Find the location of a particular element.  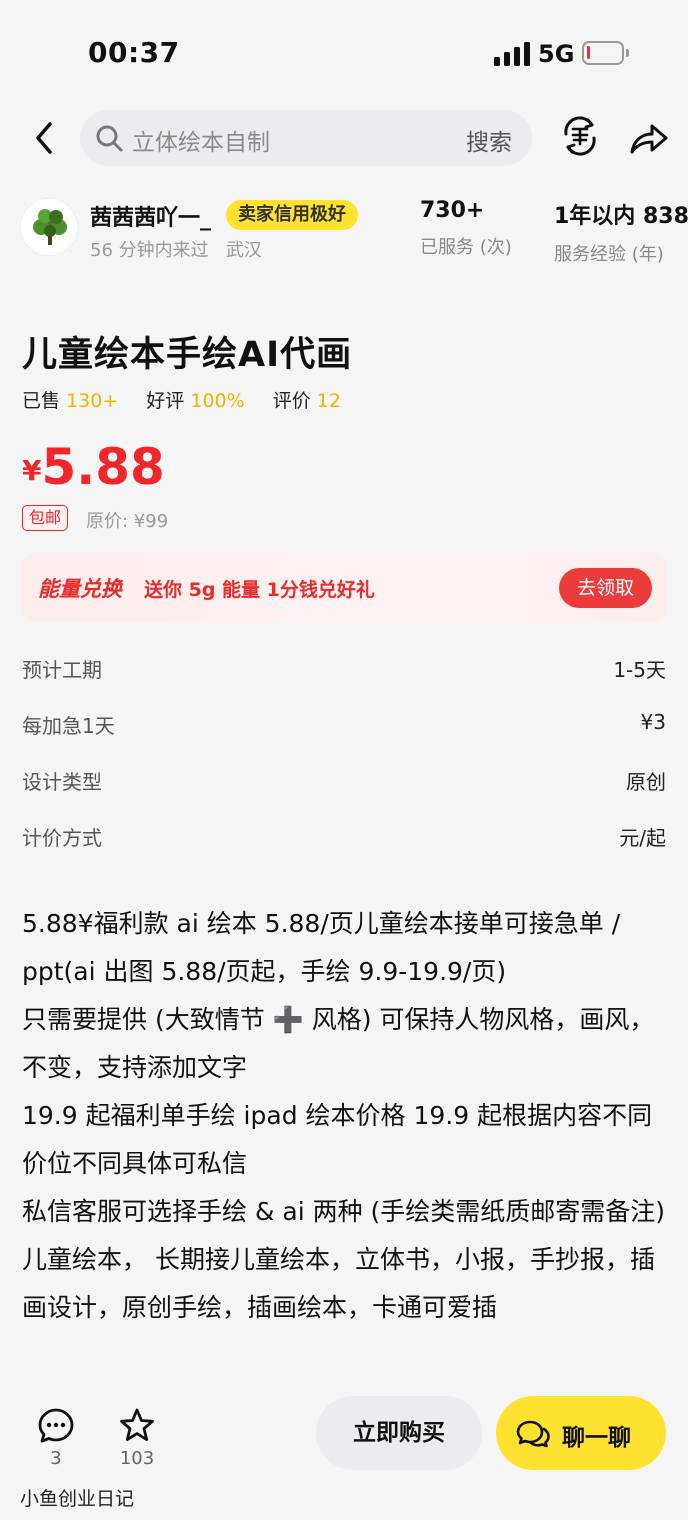

seller-location: 武汉 is located at coordinates (243, 250).